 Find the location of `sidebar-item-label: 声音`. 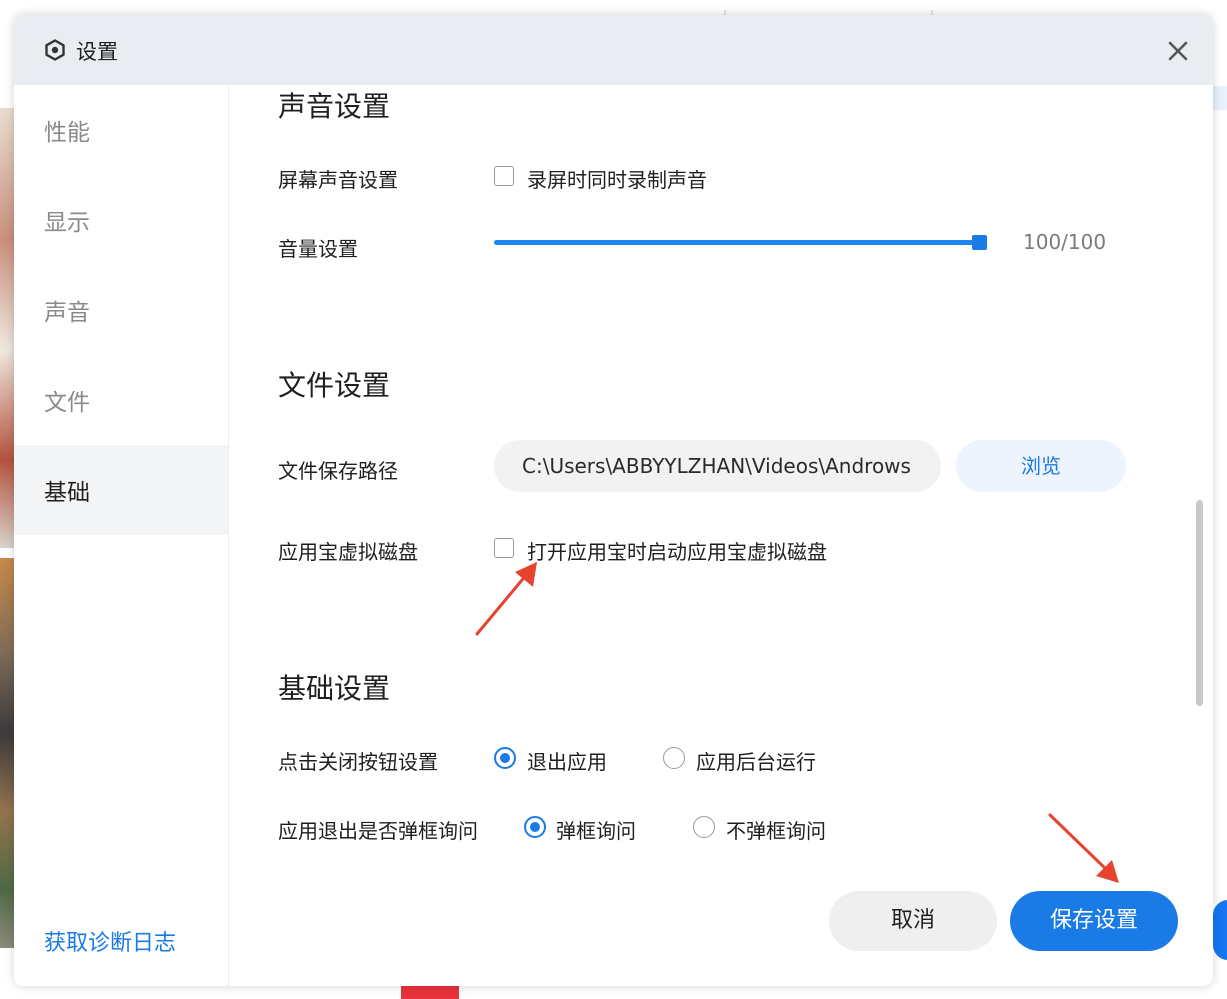

sidebar-item-label: 声音 is located at coordinates (67, 313).